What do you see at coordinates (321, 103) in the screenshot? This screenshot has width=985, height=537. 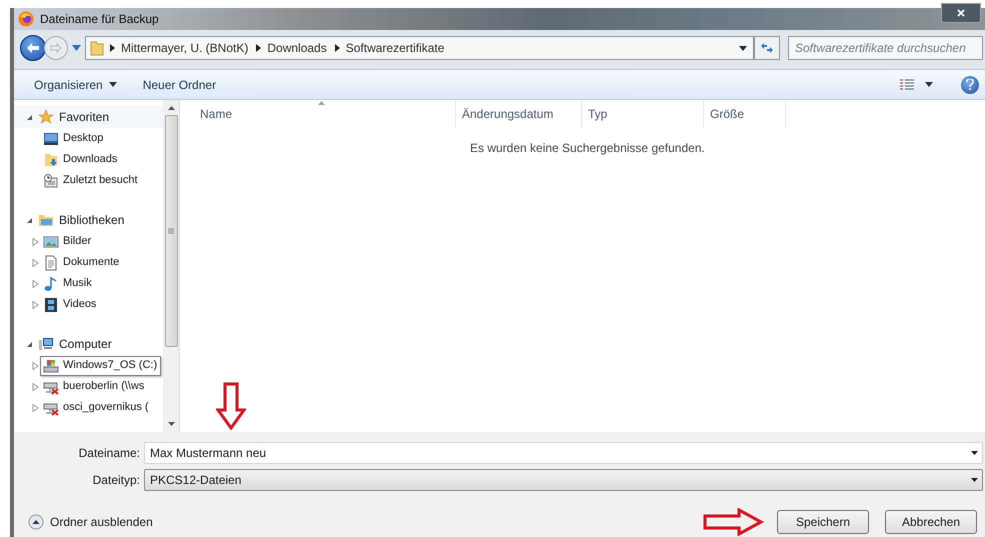 I see `sort-arrow-icon` at bounding box center [321, 103].